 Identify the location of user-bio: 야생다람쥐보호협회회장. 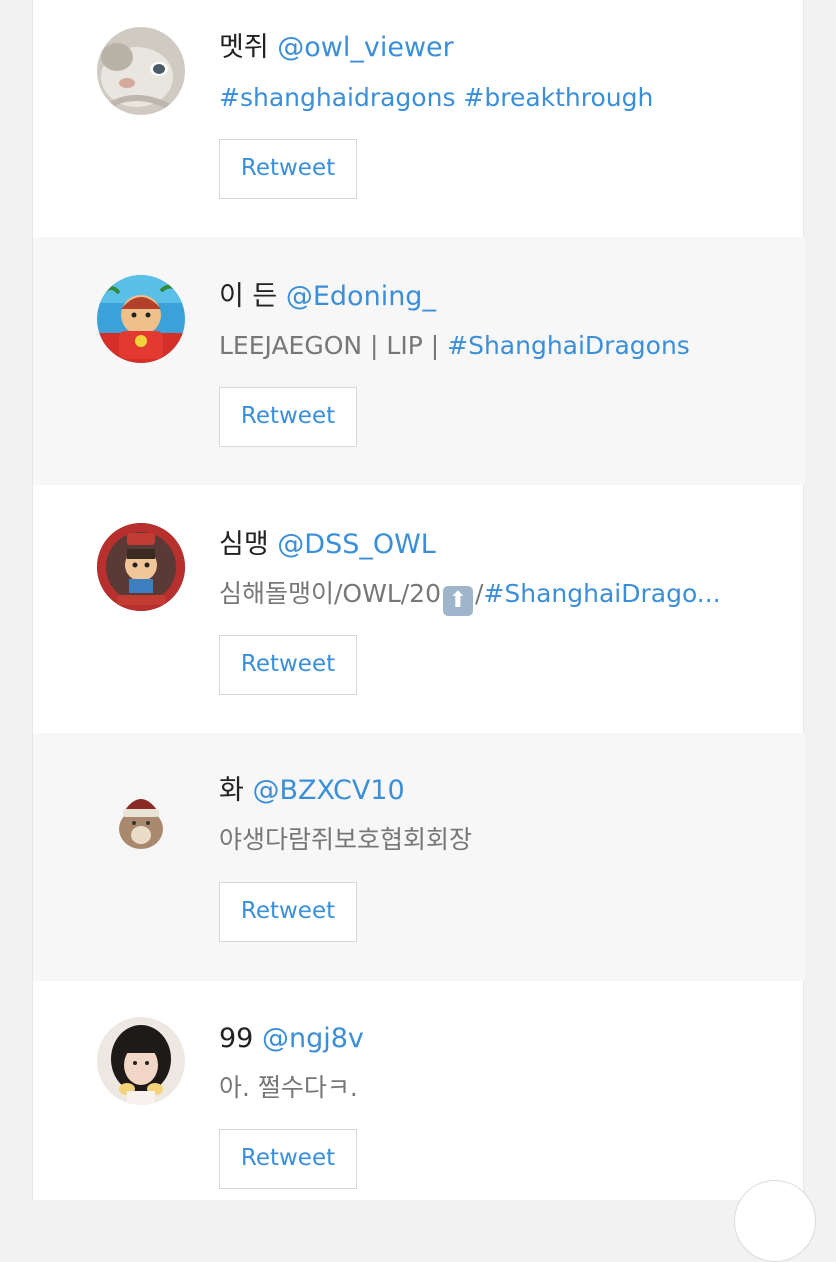
(345, 840).